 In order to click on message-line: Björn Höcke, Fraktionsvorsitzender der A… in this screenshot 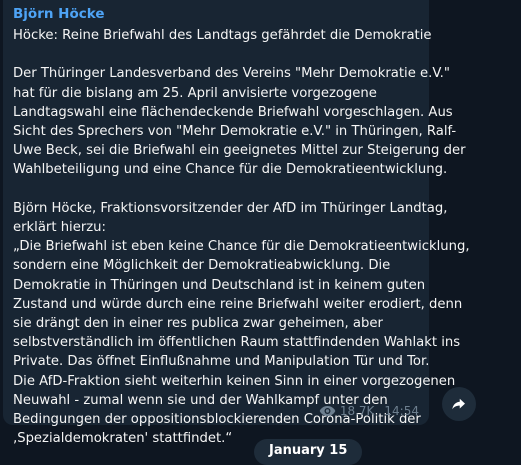, I will do `click(230, 208)`.